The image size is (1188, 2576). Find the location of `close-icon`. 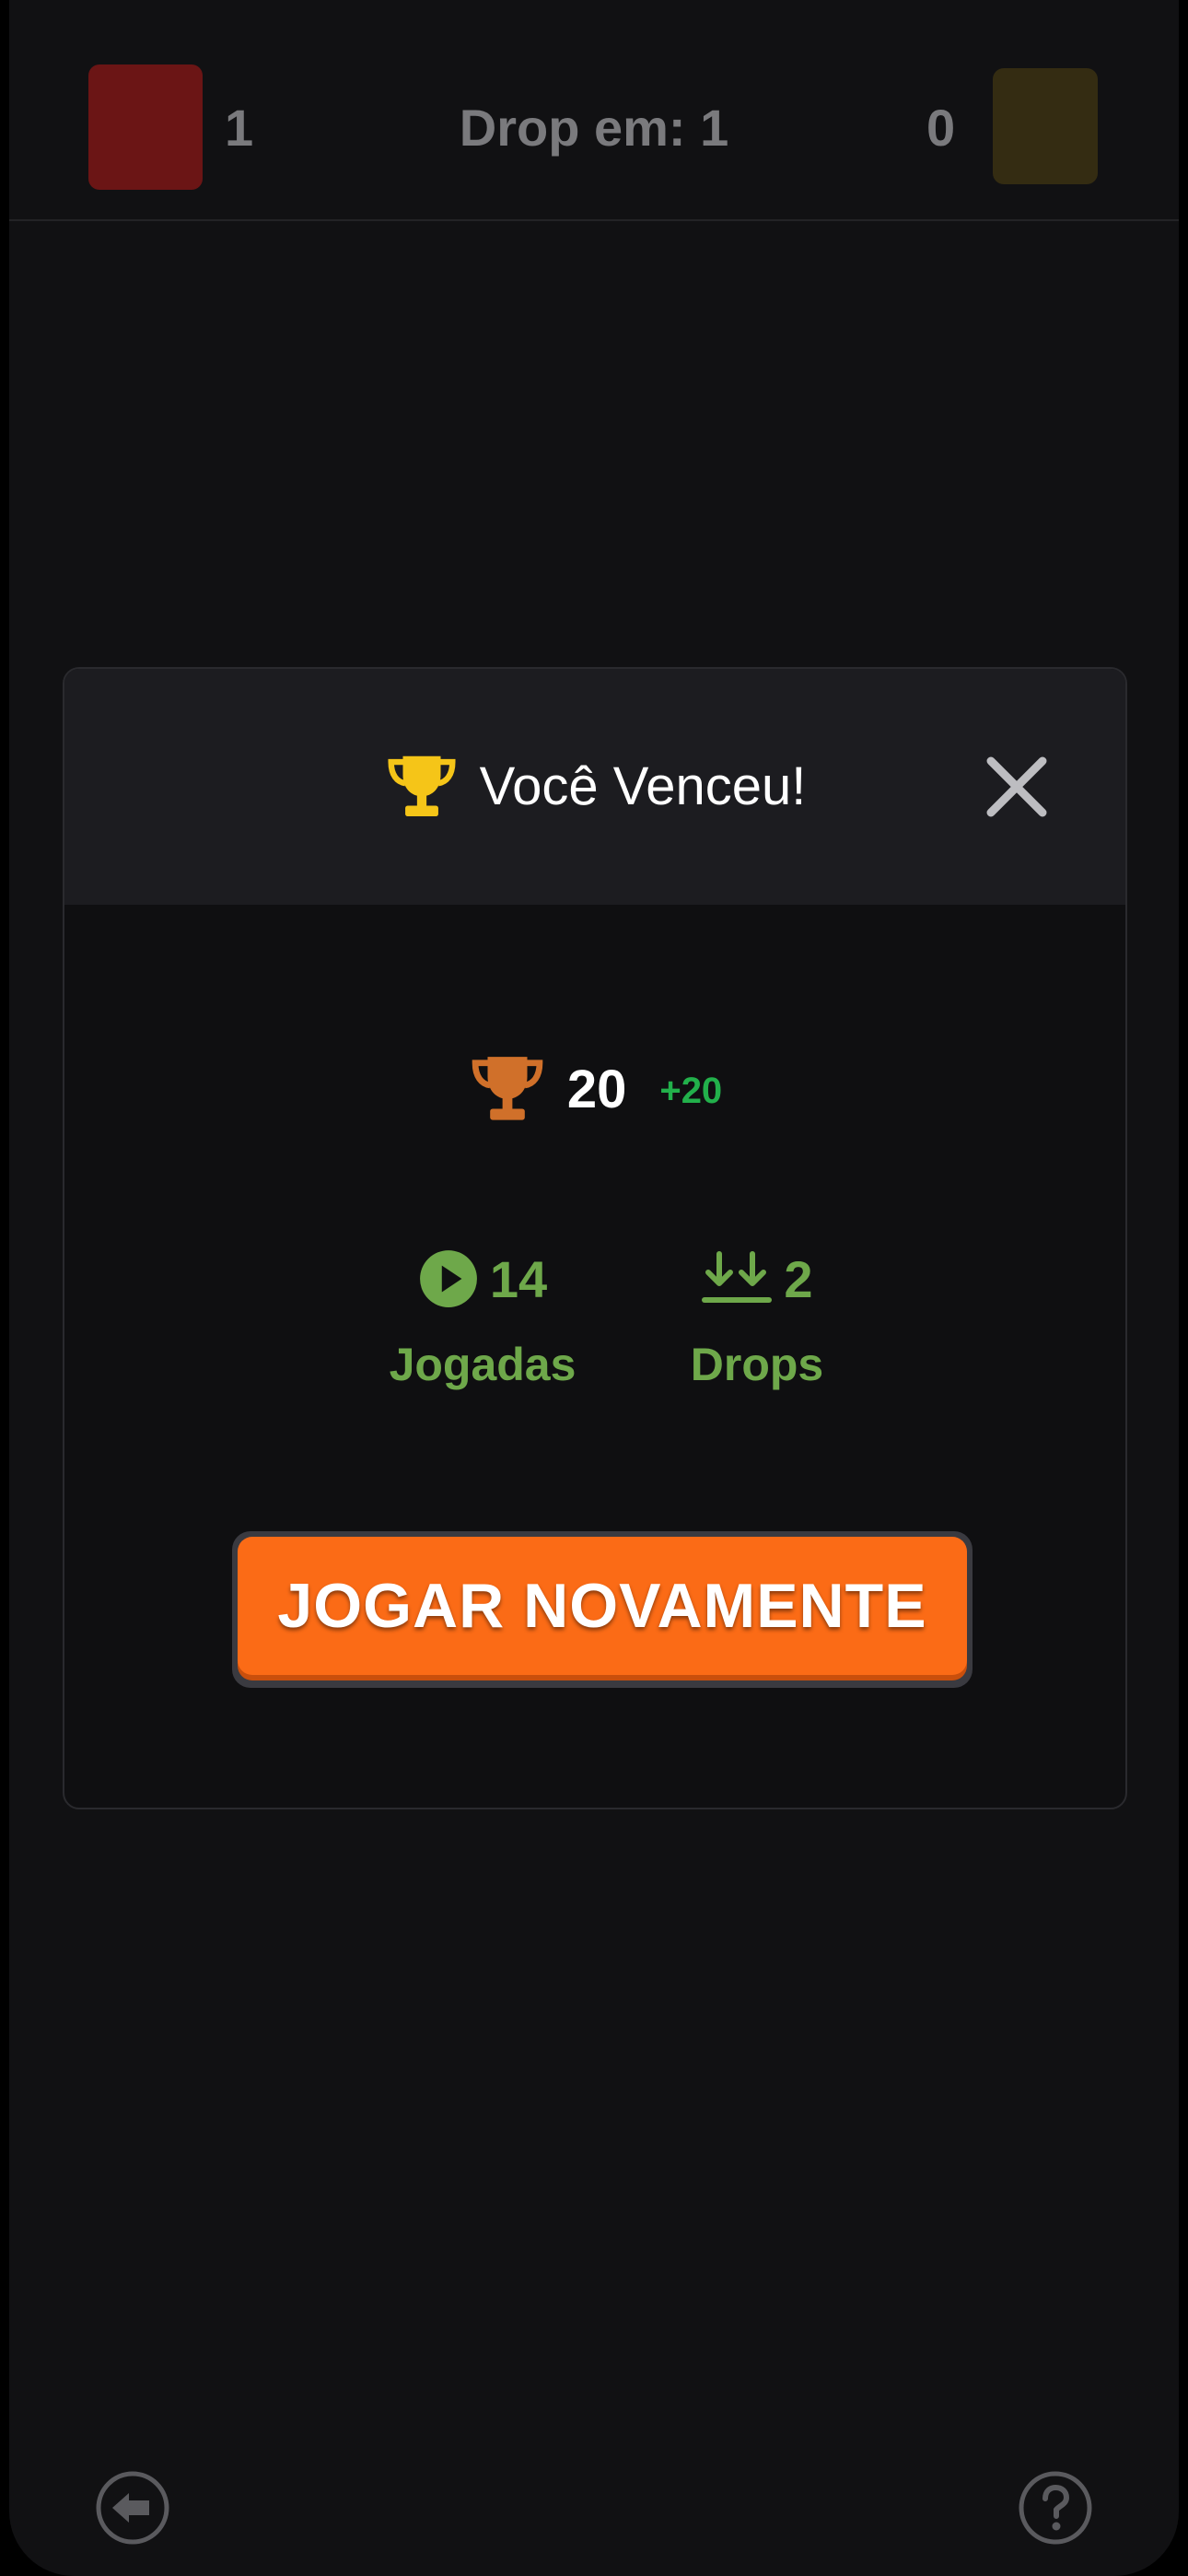

close-icon is located at coordinates (1016, 786).